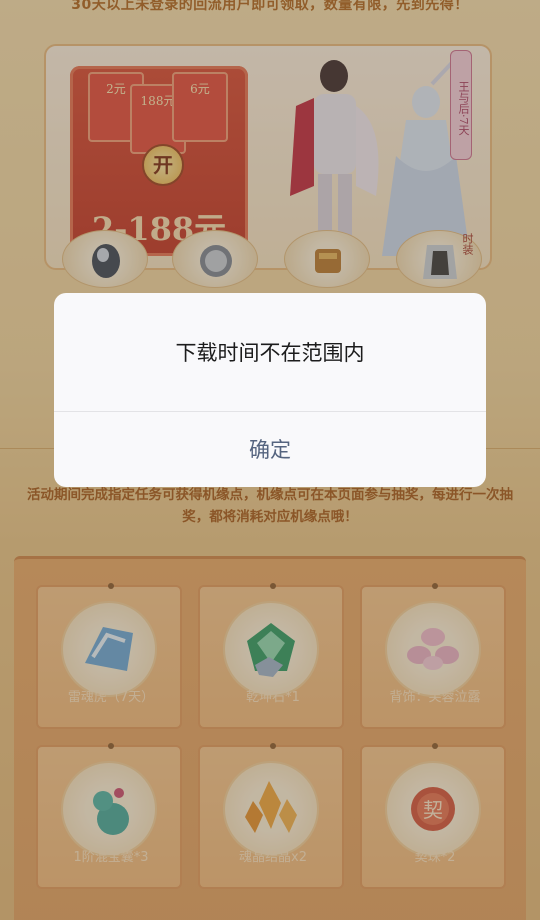  I want to click on dialog-message: 下载时间不在范围内, so click(270, 353).